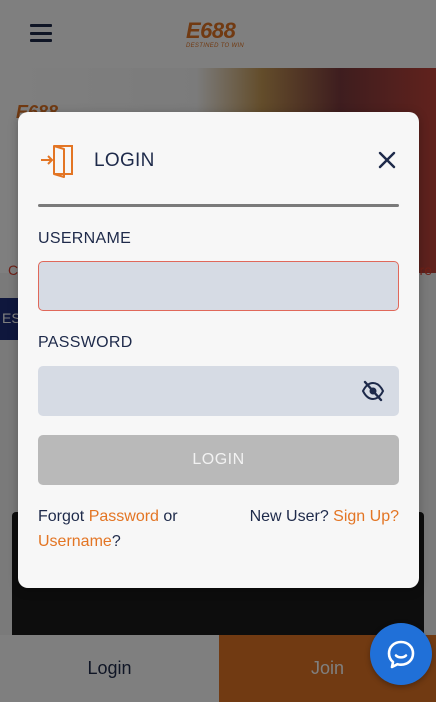  What do you see at coordinates (63, 516) in the screenshot?
I see `forgot-prefix: Forgot` at bounding box center [63, 516].